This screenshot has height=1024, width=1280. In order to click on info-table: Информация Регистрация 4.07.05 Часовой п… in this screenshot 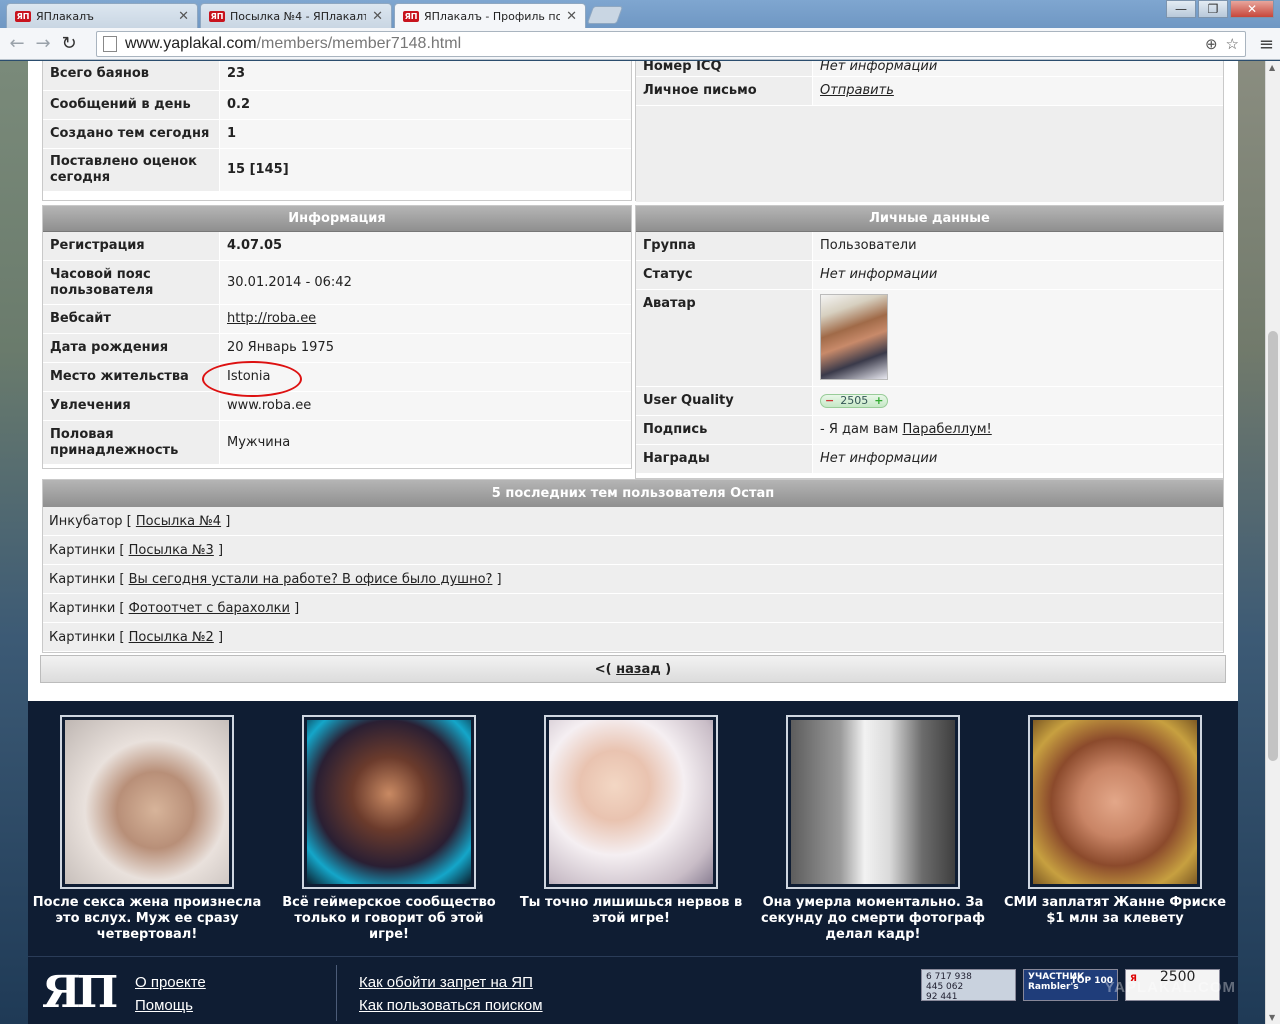, I will do `click(337, 337)`.